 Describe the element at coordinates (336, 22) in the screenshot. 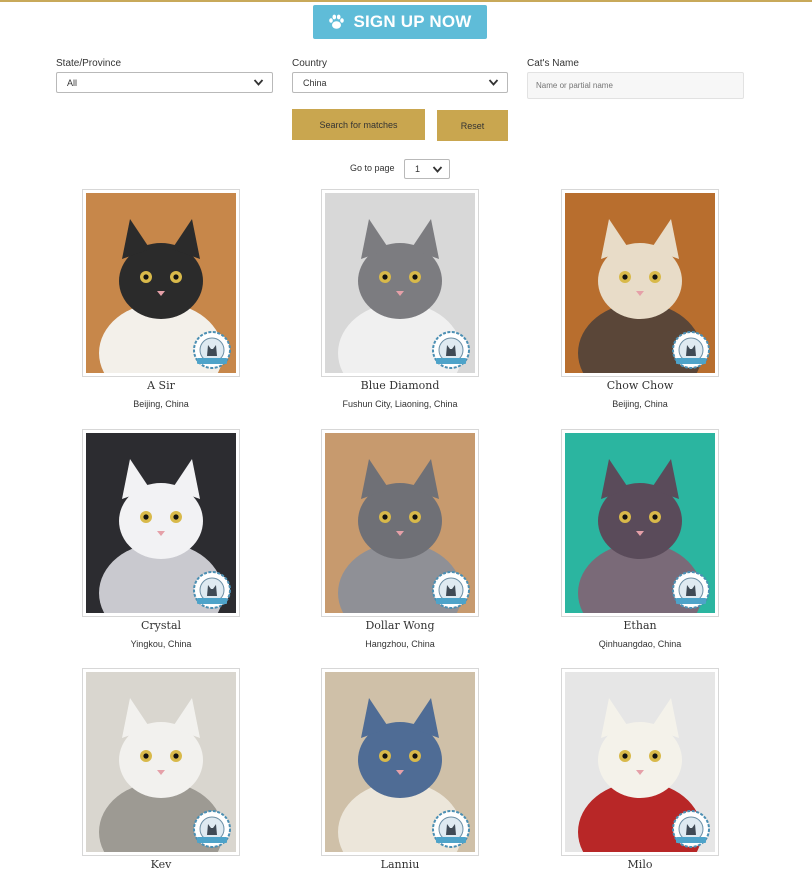

I see `paw-icon` at that location.